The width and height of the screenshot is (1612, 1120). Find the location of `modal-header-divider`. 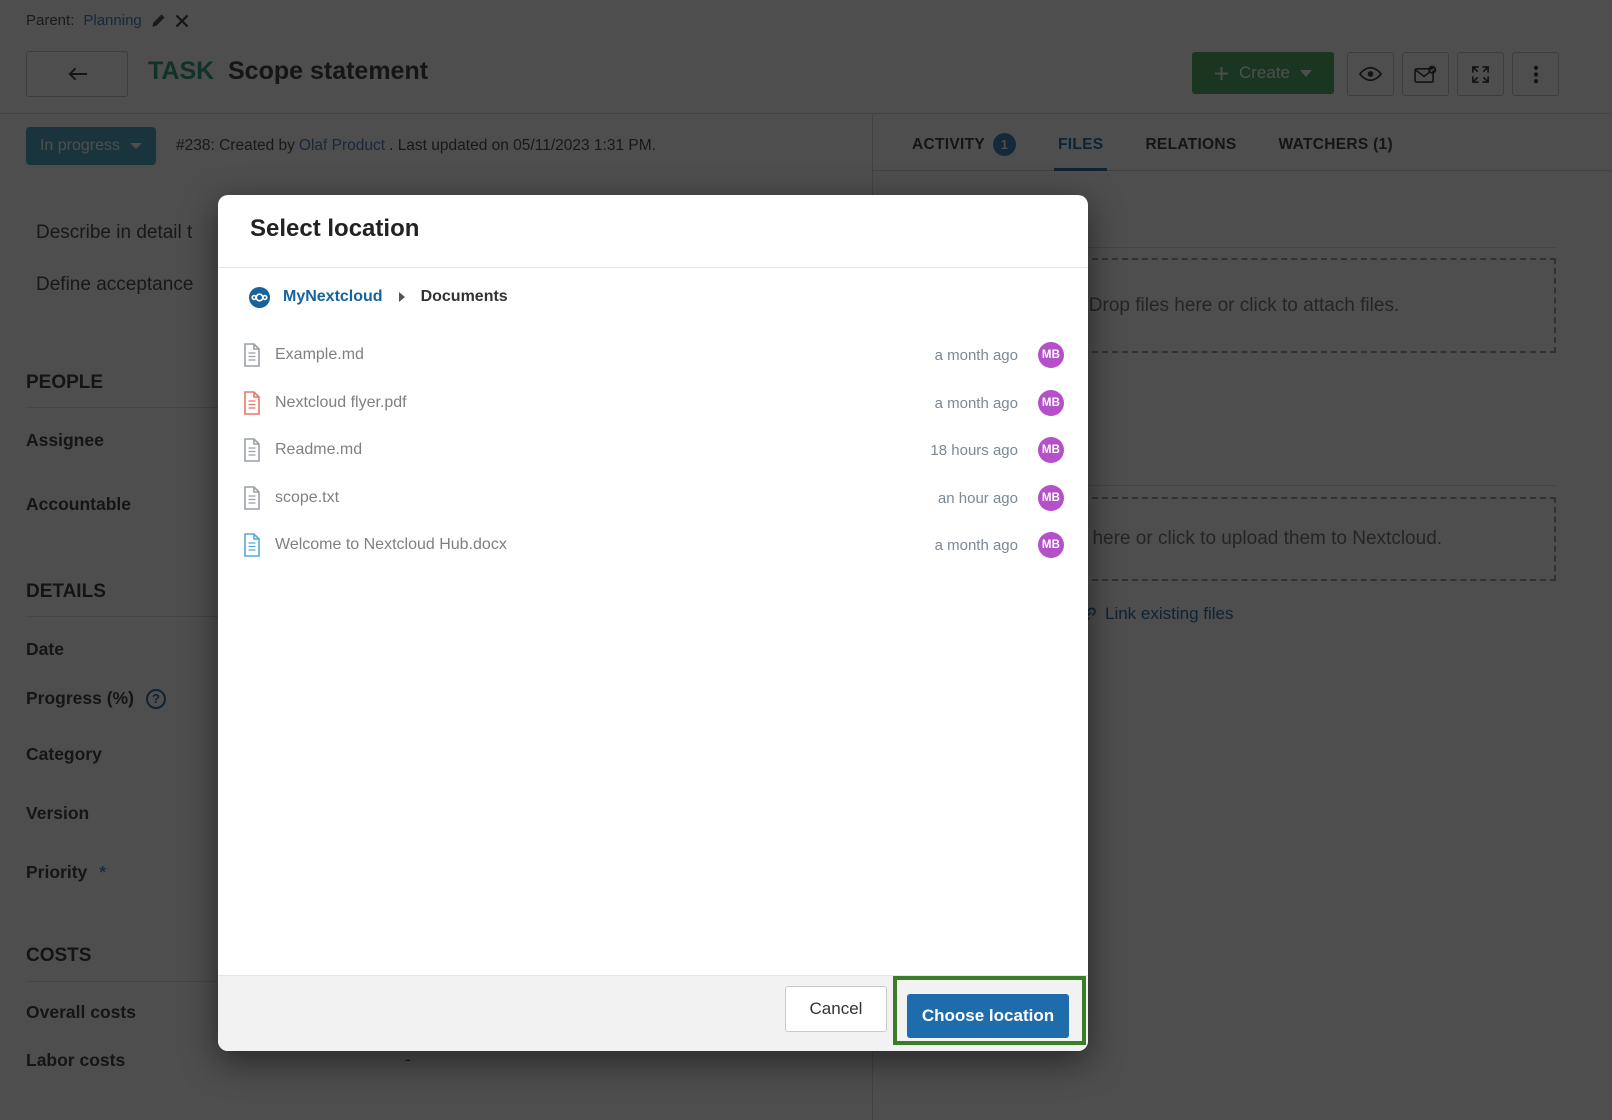

modal-header-divider is located at coordinates (653, 267).